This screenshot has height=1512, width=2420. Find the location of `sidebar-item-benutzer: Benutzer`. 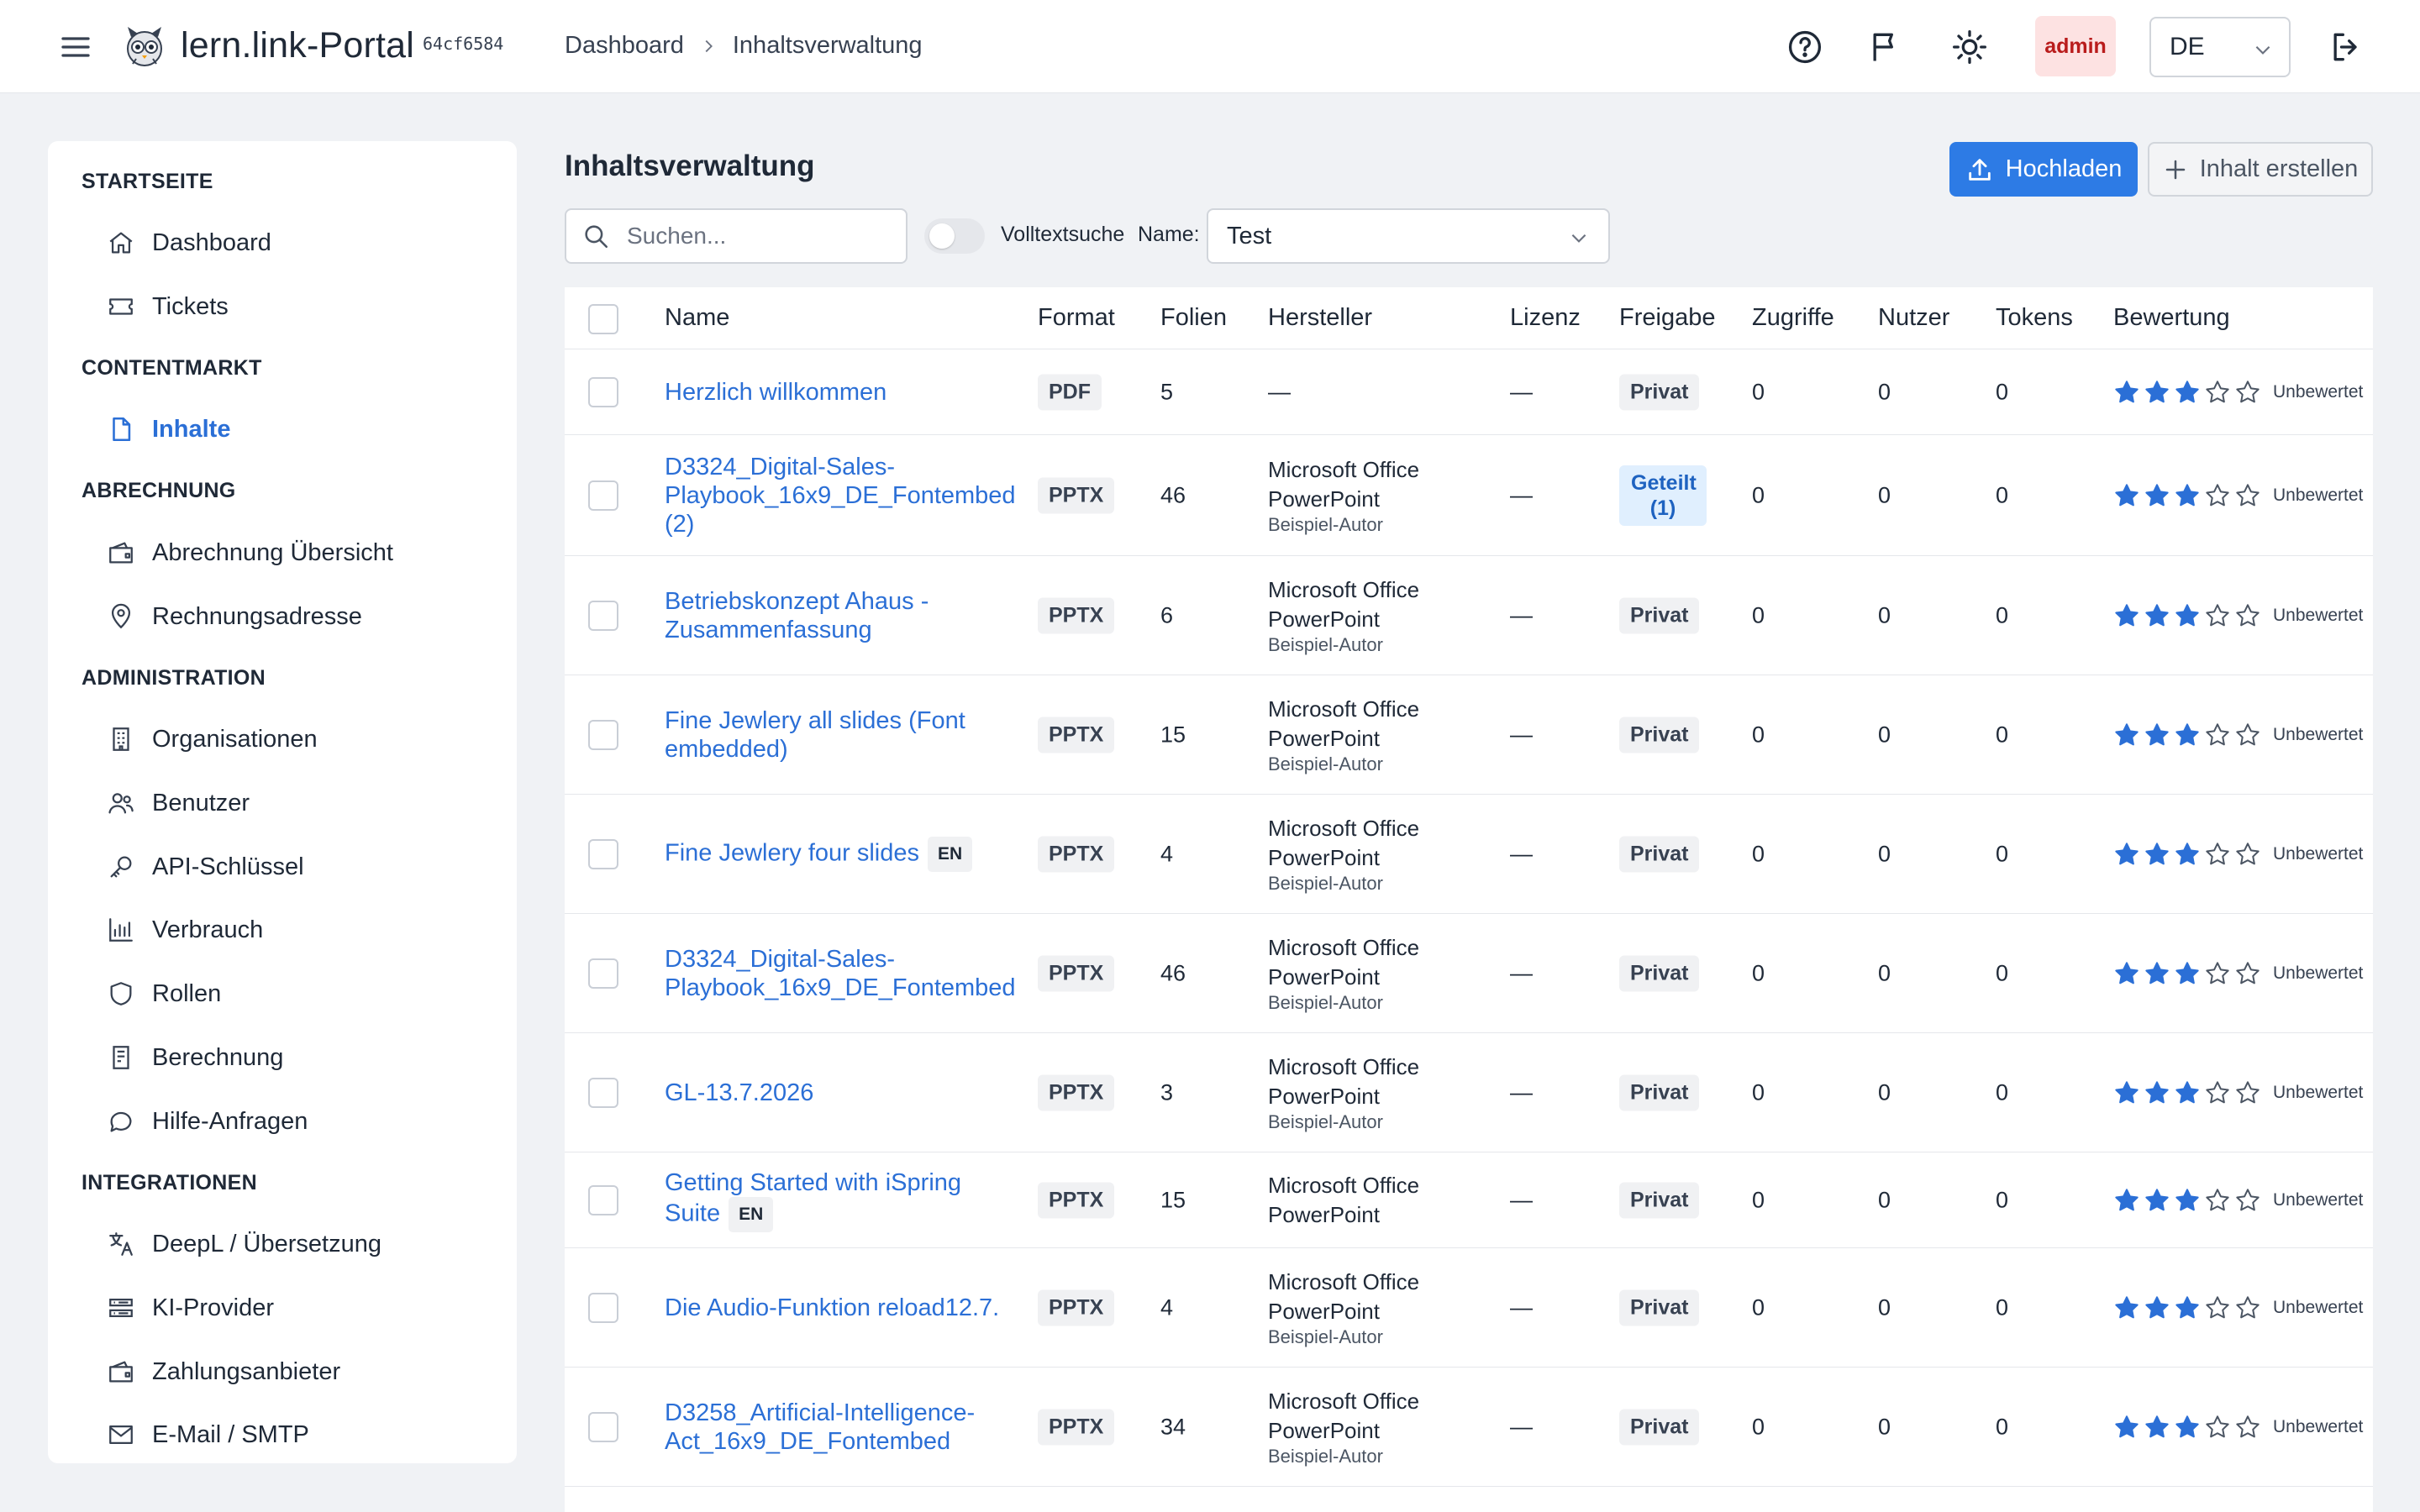

sidebar-item-benutzer: Benutzer is located at coordinates (178, 803).